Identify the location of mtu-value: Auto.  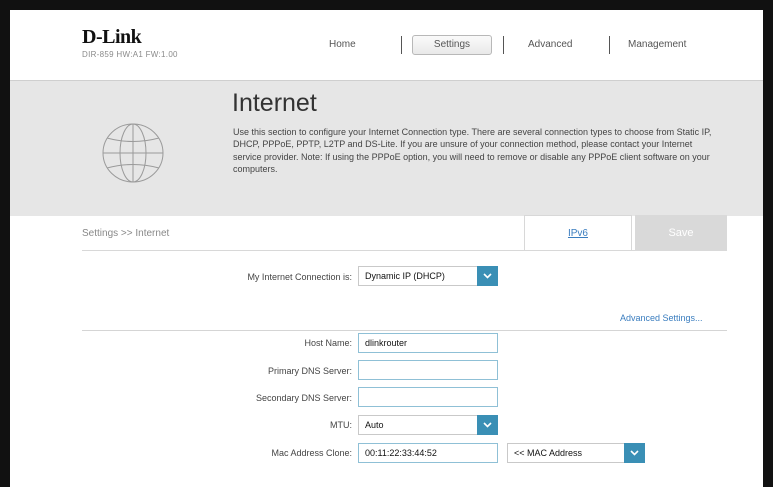
(374, 425).